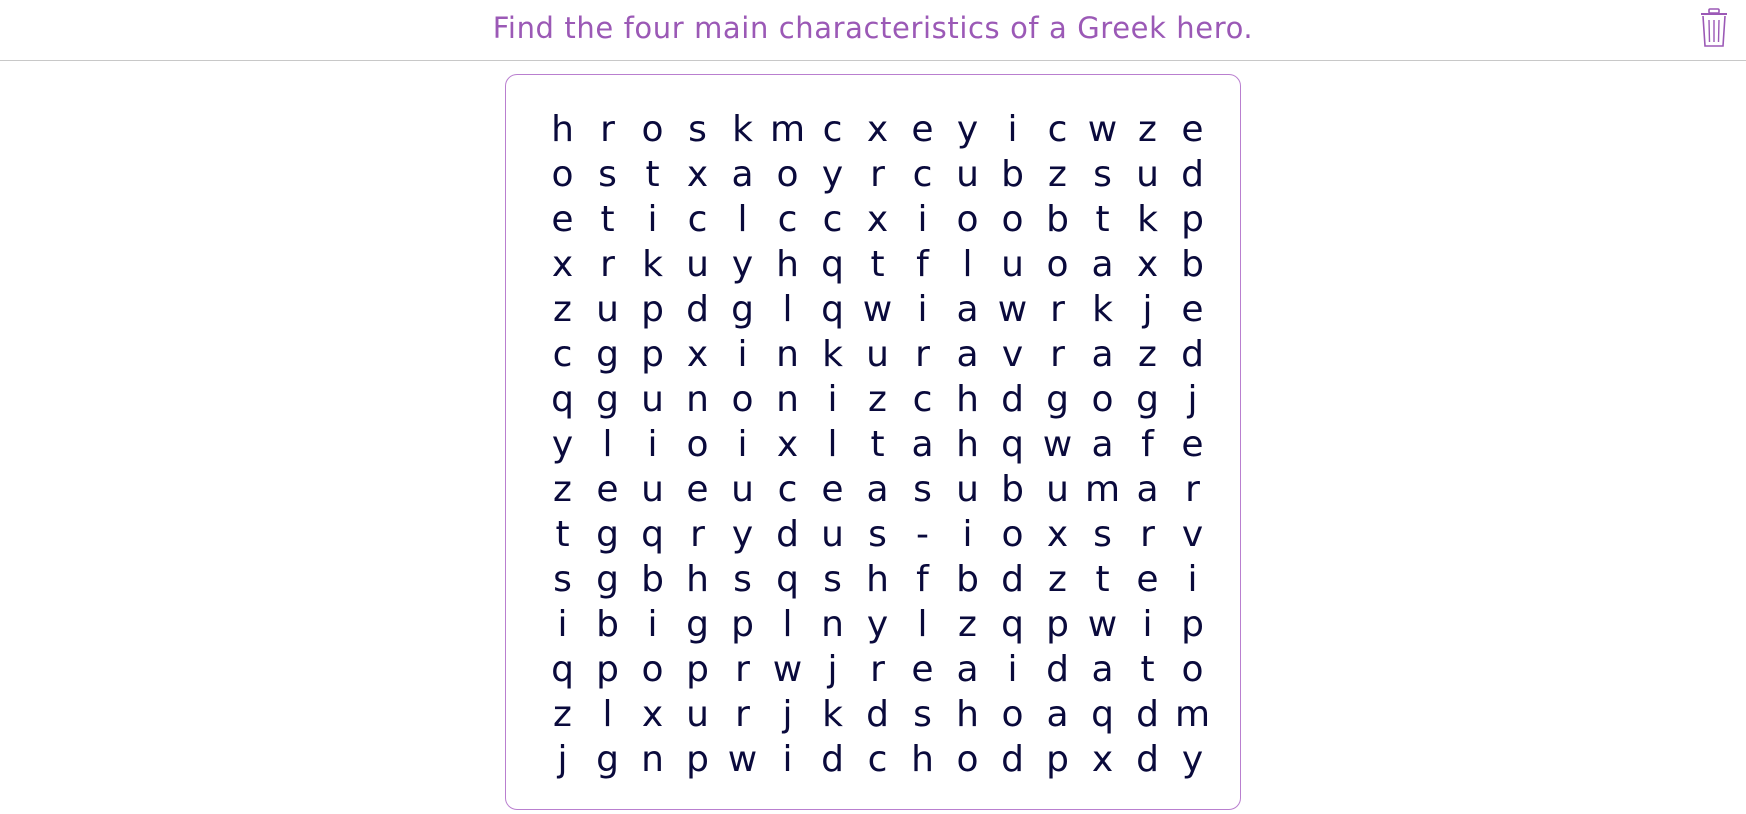 Image resolution: width=1746 pixels, height=814 pixels. I want to click on letter-cell: v, so click(1192, 534).